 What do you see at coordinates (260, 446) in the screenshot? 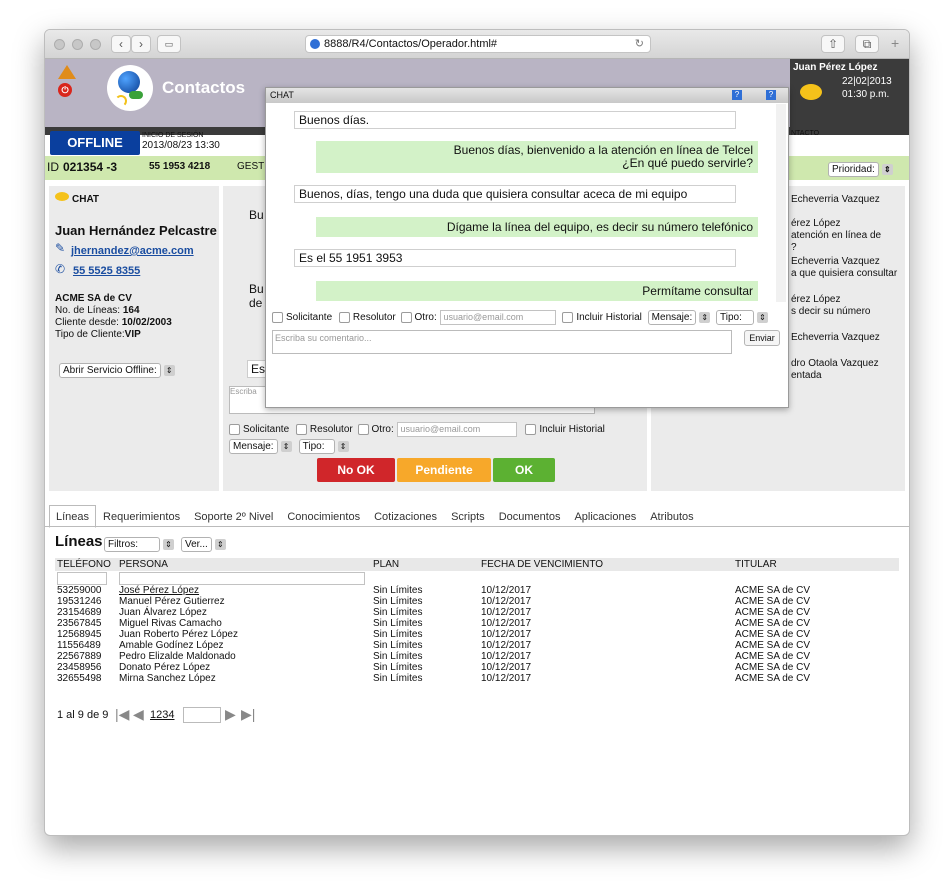
I see `mensaje-select: Mensaje: ⇕` at bounding box center [260, 446].